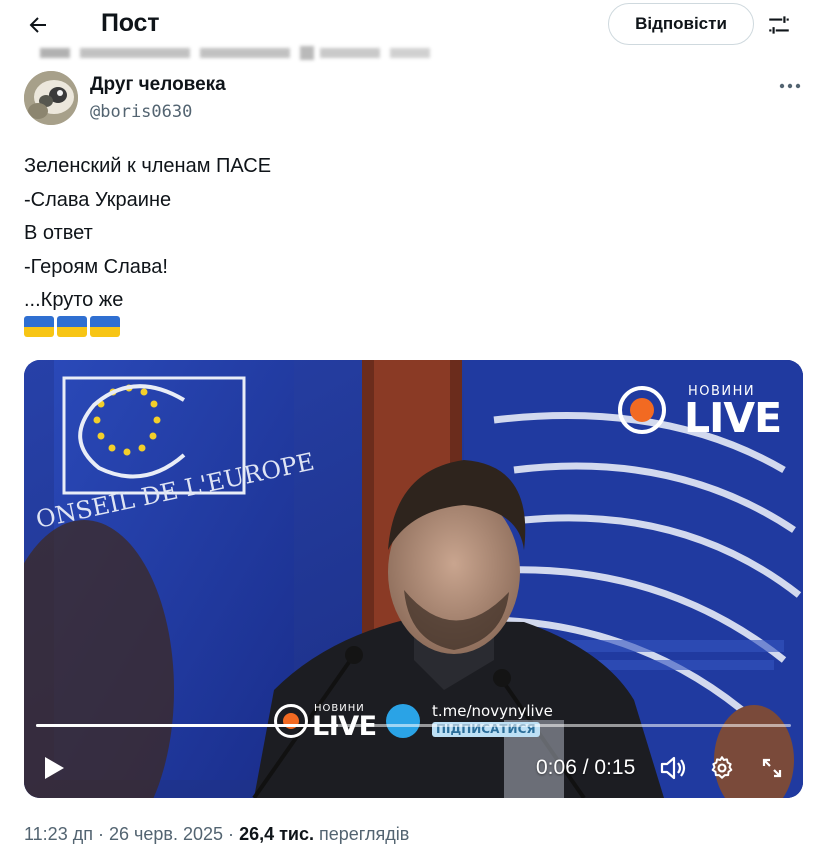  I want to click on flag-emojis, so click(72, 326).